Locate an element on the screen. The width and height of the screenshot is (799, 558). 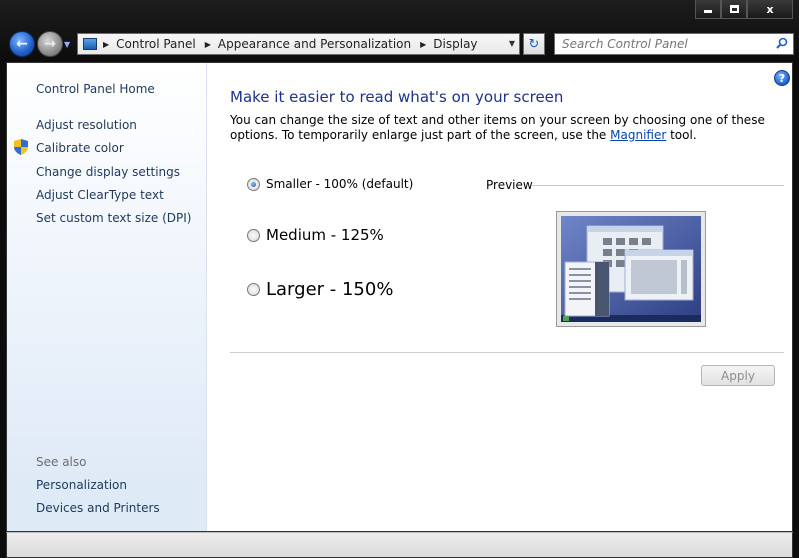
forward-button: → is located at coordinates (50, 44).